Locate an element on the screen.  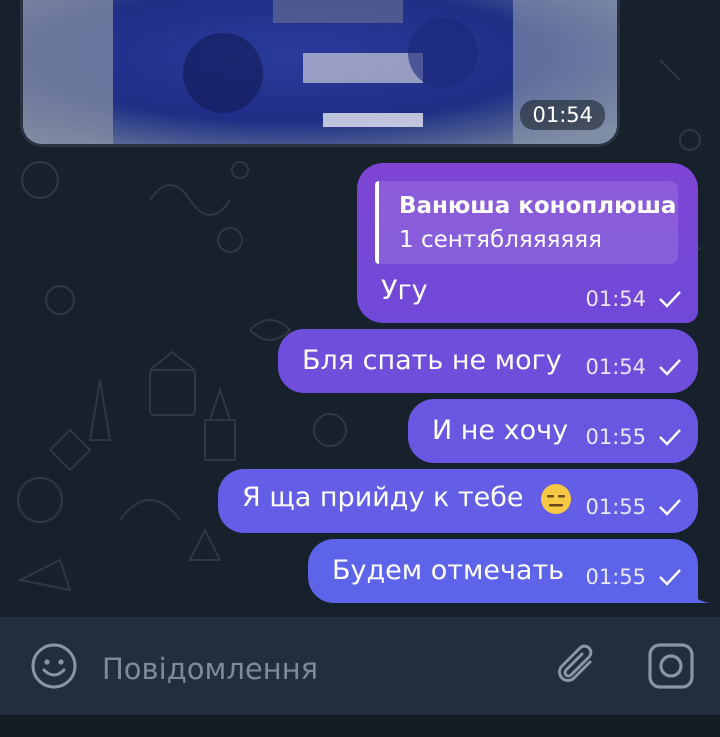
reply-text: 1 сентябляяяяяя is located at coordinates (500, 240).